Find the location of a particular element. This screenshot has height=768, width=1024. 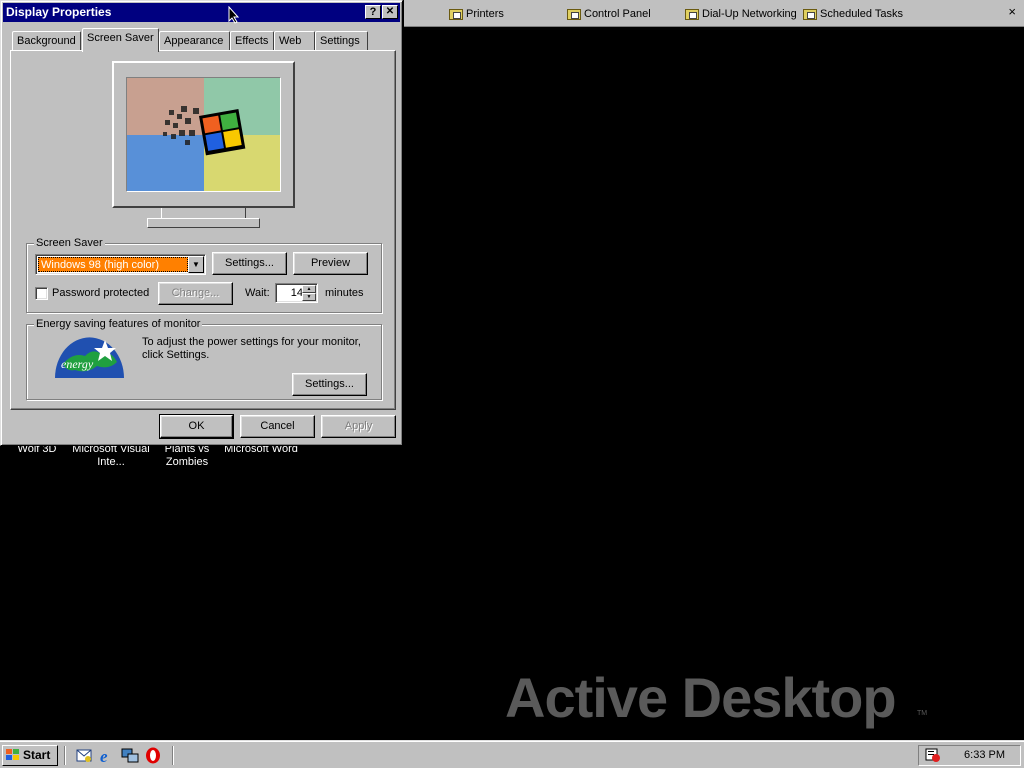

monitor-preview is located at coordinates (203, 134).